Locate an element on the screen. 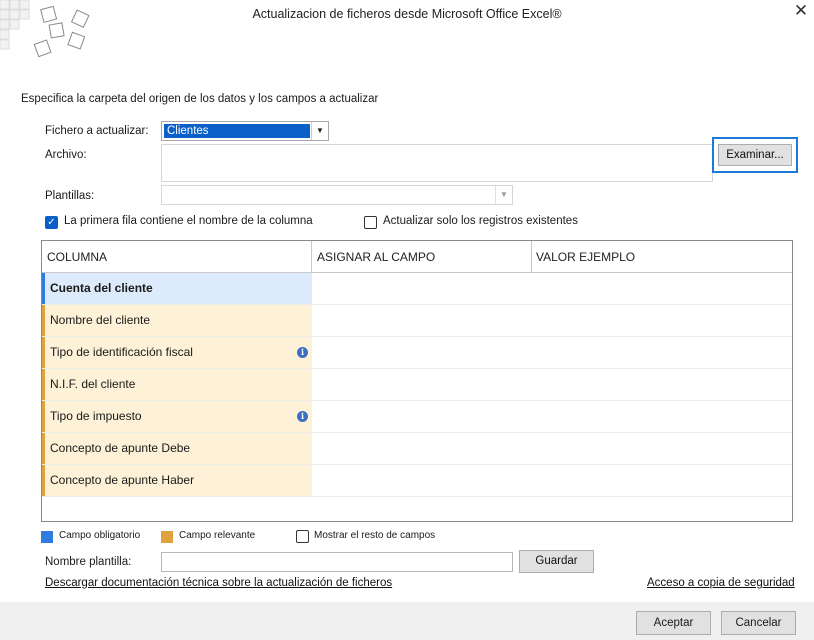  columna-cell: Concepto de apunte Haber is located at coordinates (177, 480).